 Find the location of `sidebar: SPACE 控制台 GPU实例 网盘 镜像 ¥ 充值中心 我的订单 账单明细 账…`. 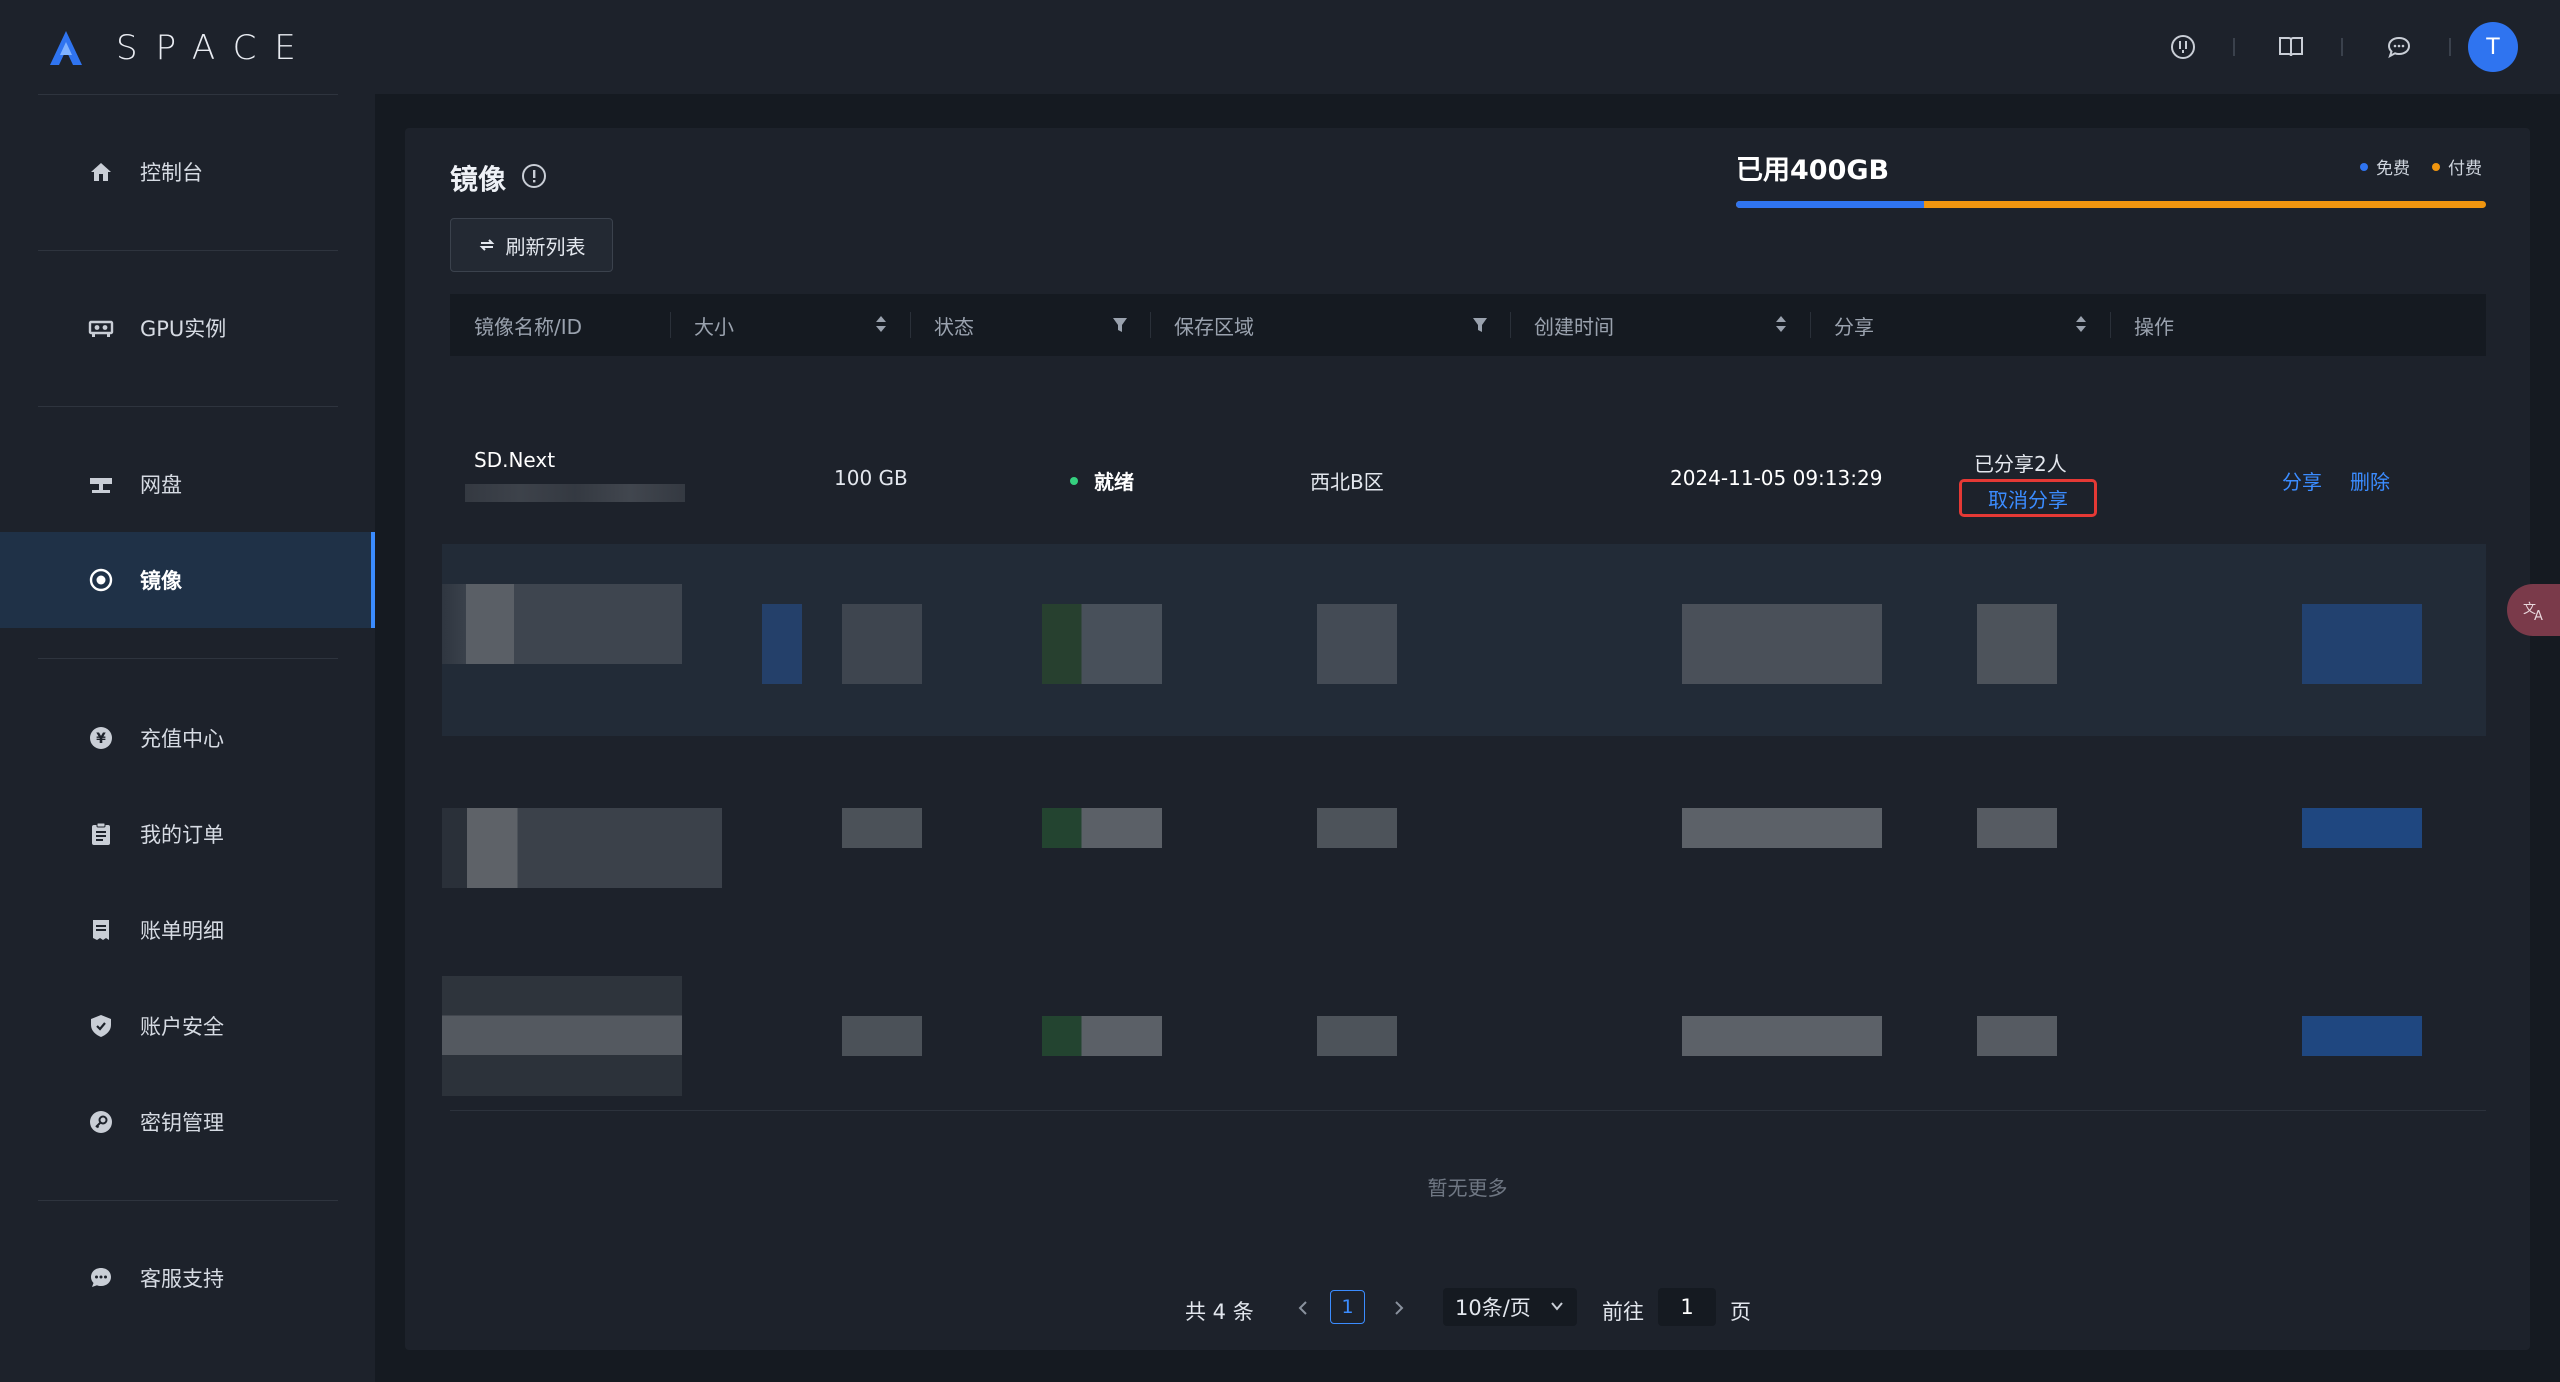

sidebar: SPACE 控制台 GPU实例 网盘 镜像 ¥ 充值中心 我的订单 账单明细 账… is located at coordinates (187, 691).